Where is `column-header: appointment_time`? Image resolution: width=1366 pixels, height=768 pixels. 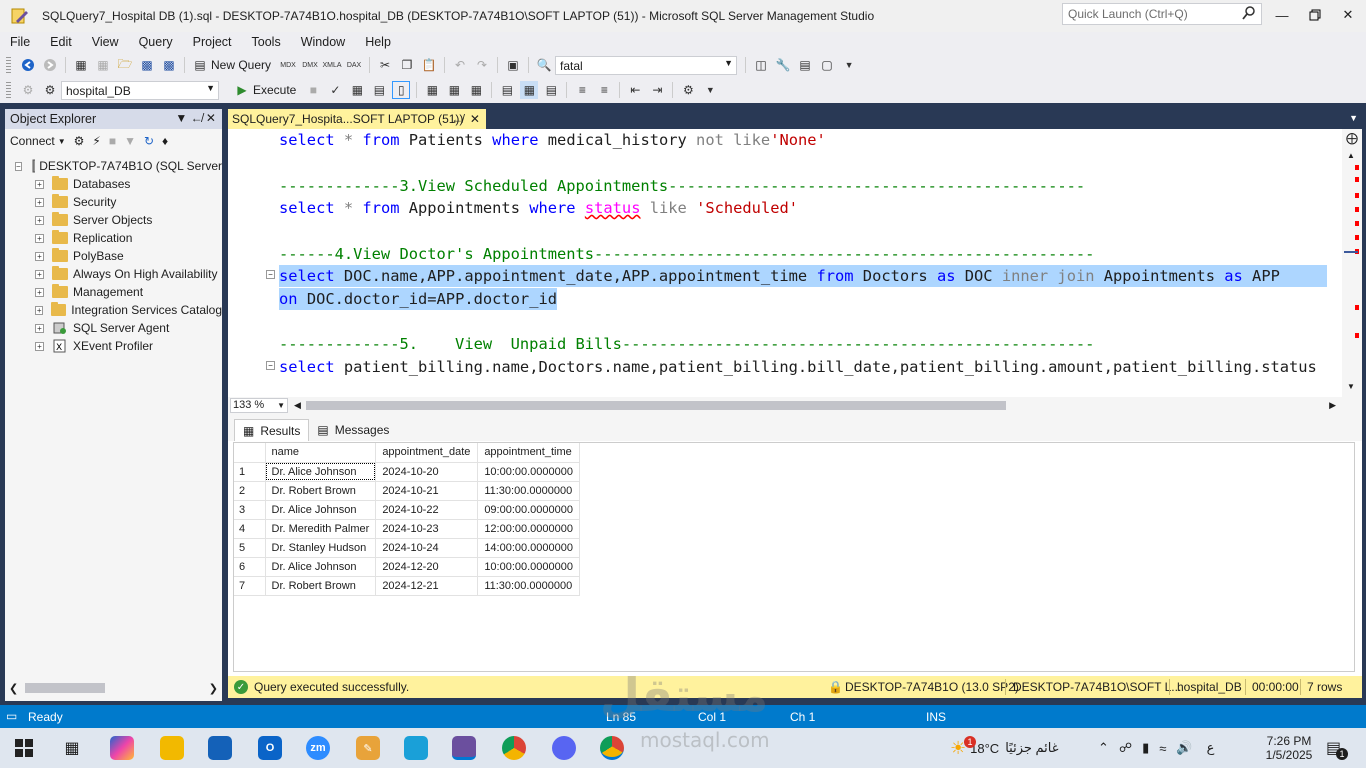 column-header: appointment_time is located at coordinates (529, 453).